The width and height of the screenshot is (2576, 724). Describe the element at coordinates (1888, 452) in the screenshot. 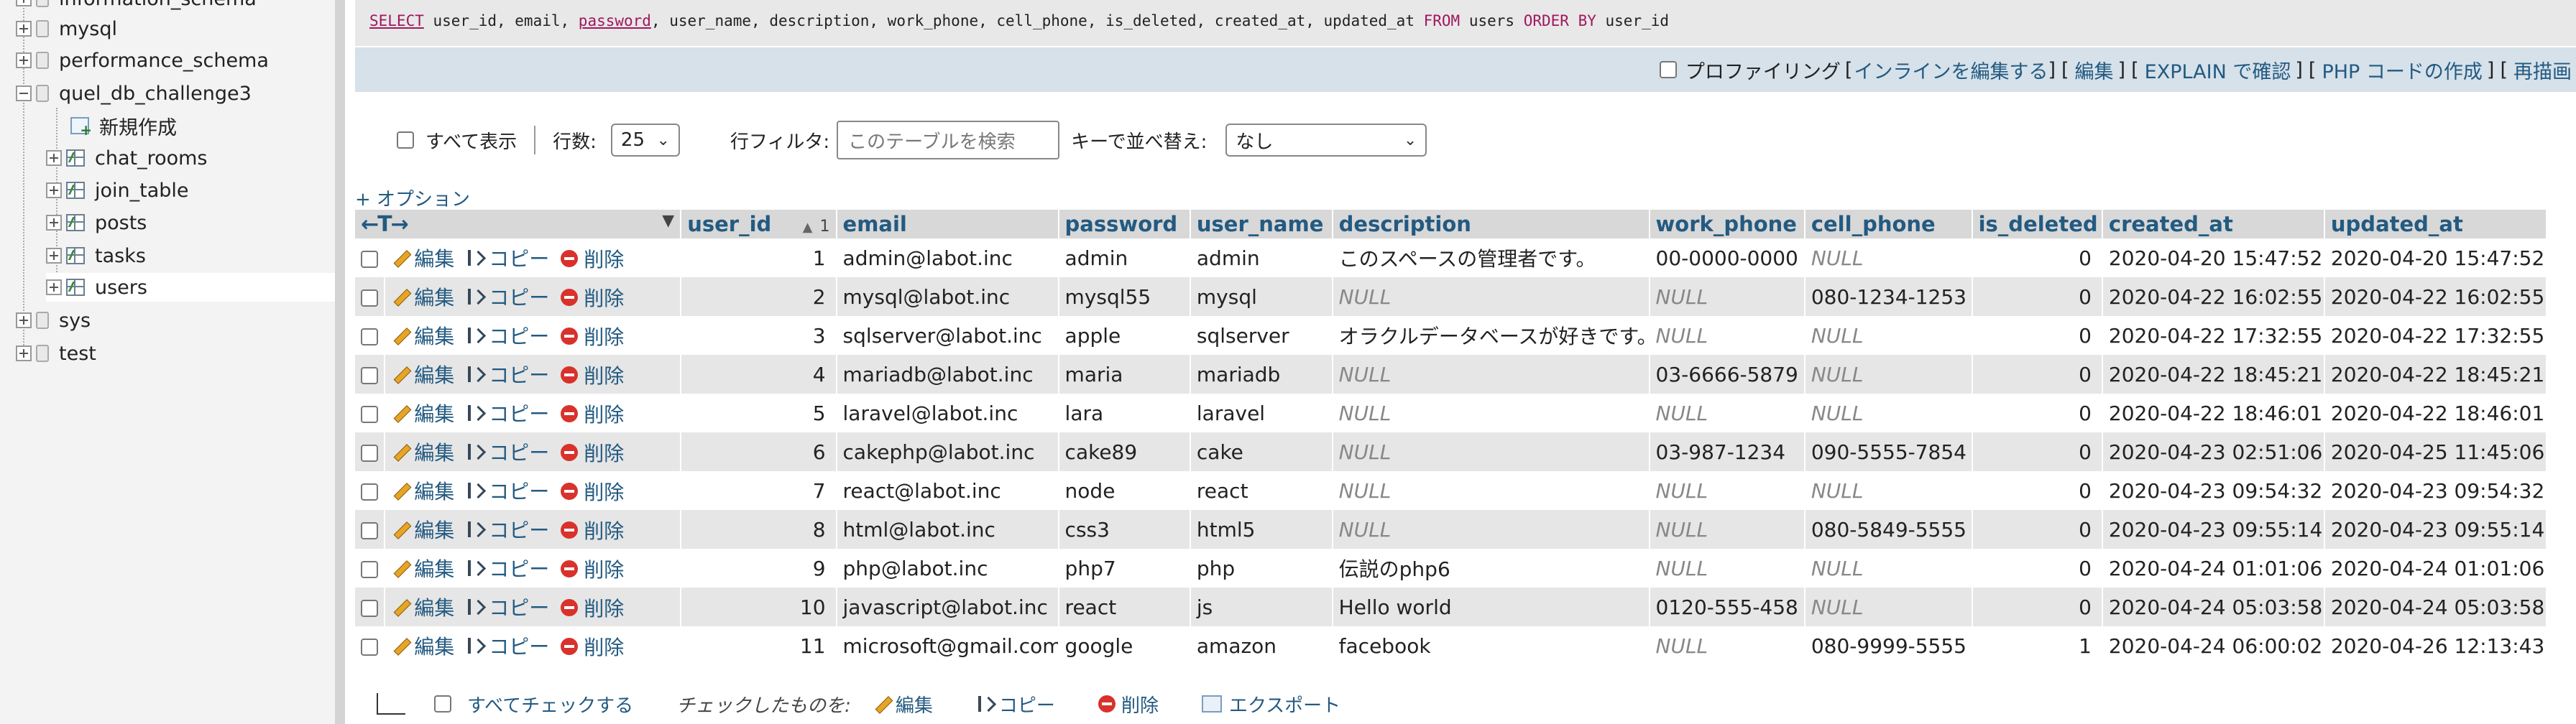

I see `cell-cell-phone: 090-5555-7854` at that location.